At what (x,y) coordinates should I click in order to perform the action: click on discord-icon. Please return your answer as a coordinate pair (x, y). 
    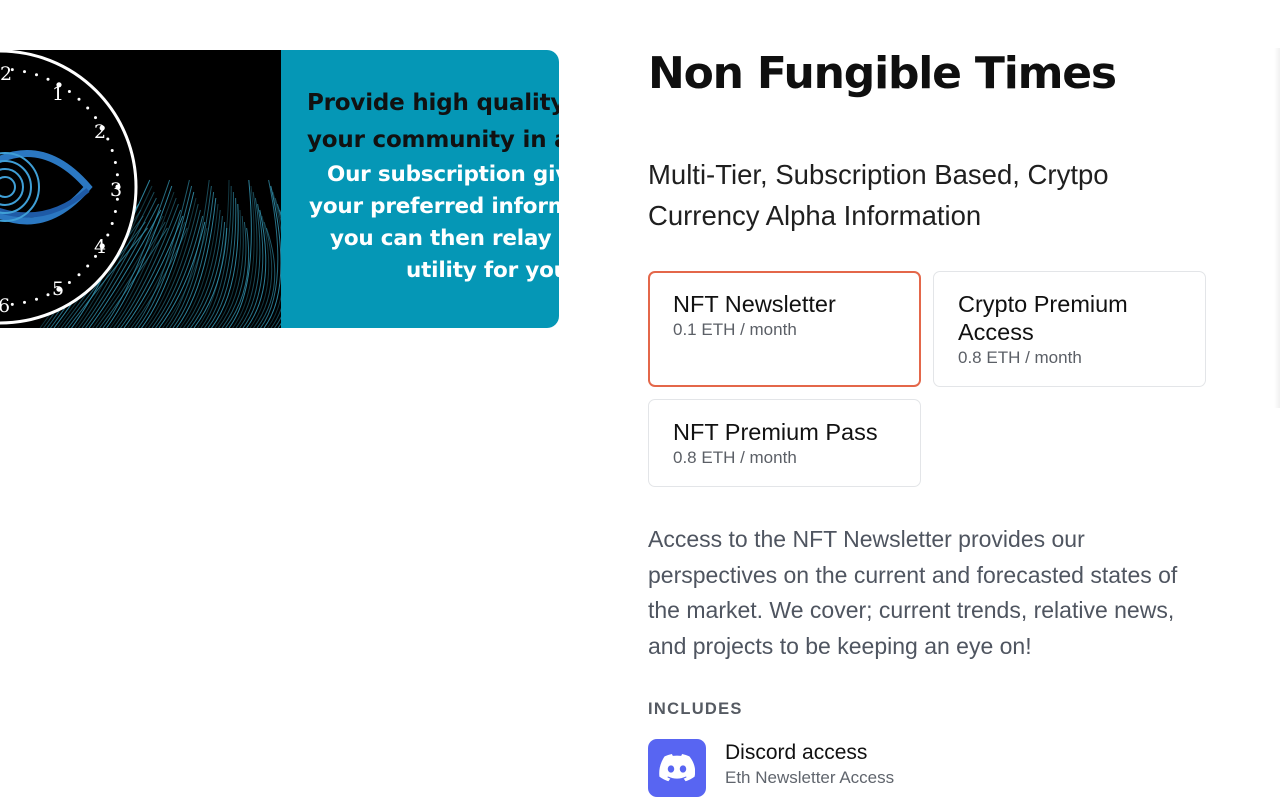
    Looking at the image, I should click on (677, 768).